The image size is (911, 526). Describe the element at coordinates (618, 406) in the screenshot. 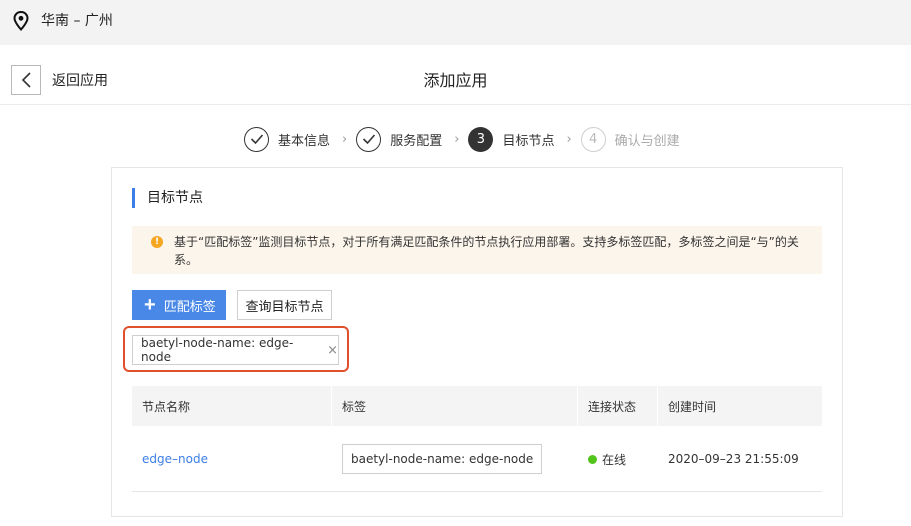

I see `column-header-status: 连接状态` at that location.